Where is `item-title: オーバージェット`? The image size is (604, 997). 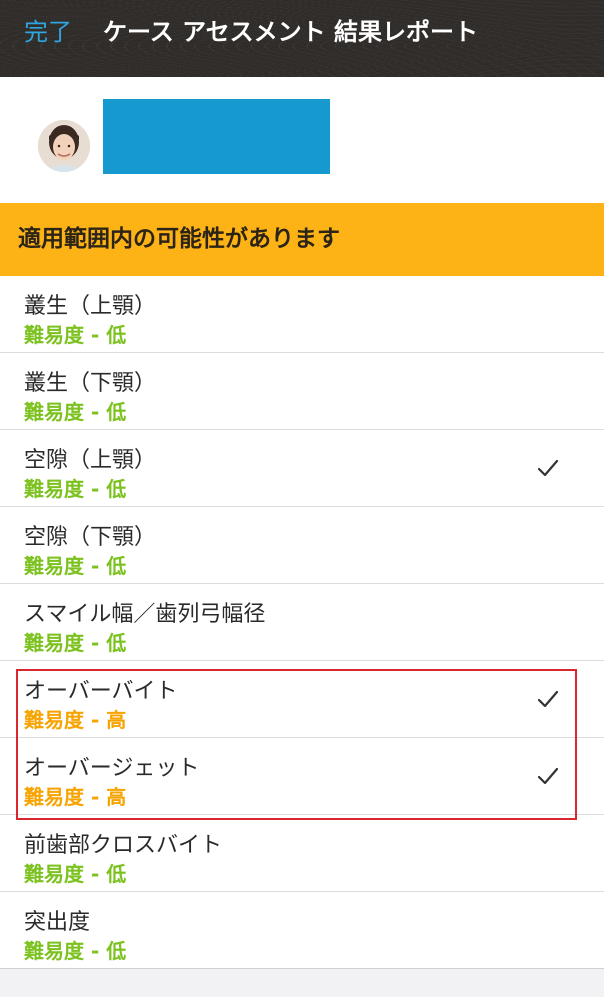
item-title: オーバージェット is located at coordinates (112, 768).